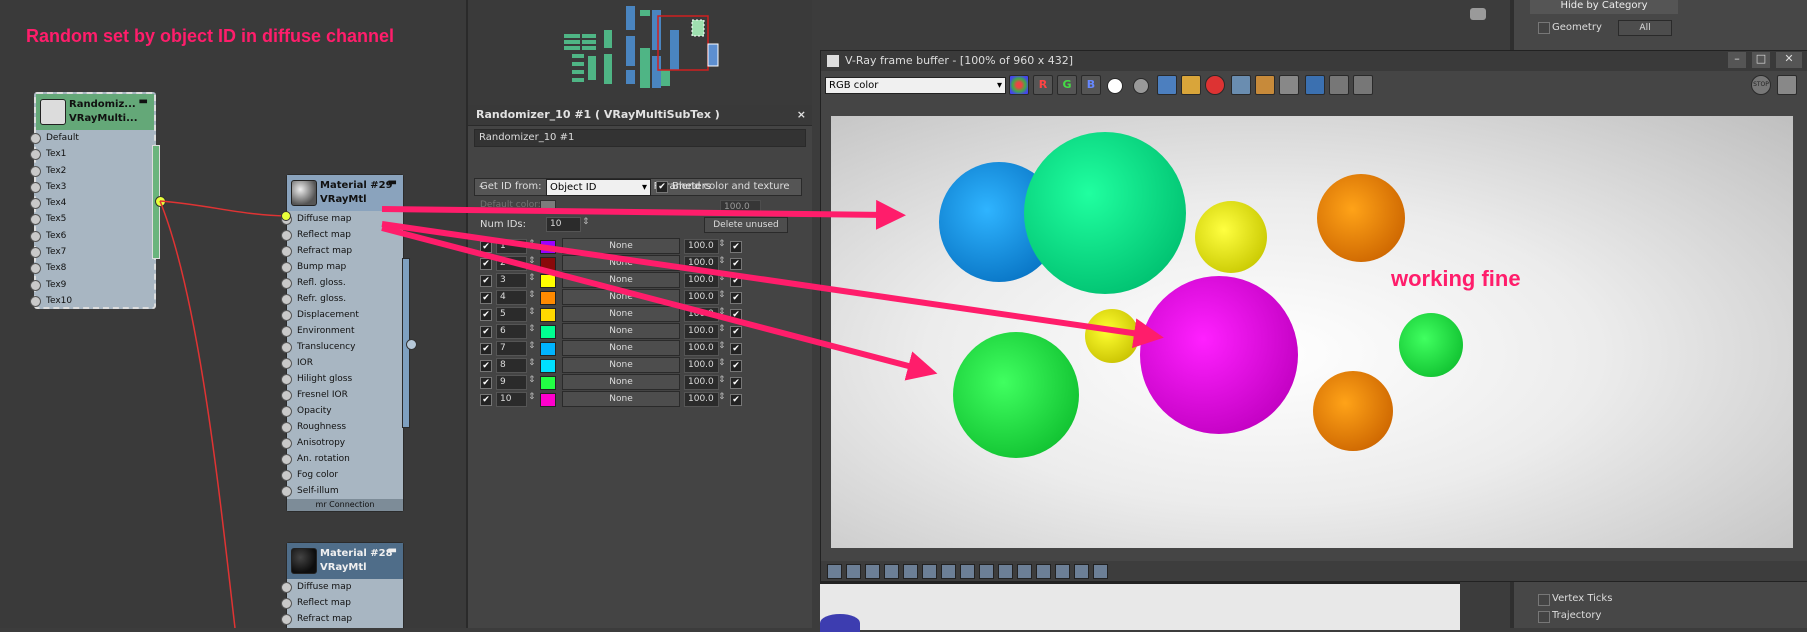 Image resolution: width=1807 pixels, height=632 pixels. Describe the element at coordinates (511, 365) in the screenshot. I see `id-field: 8` at that location.